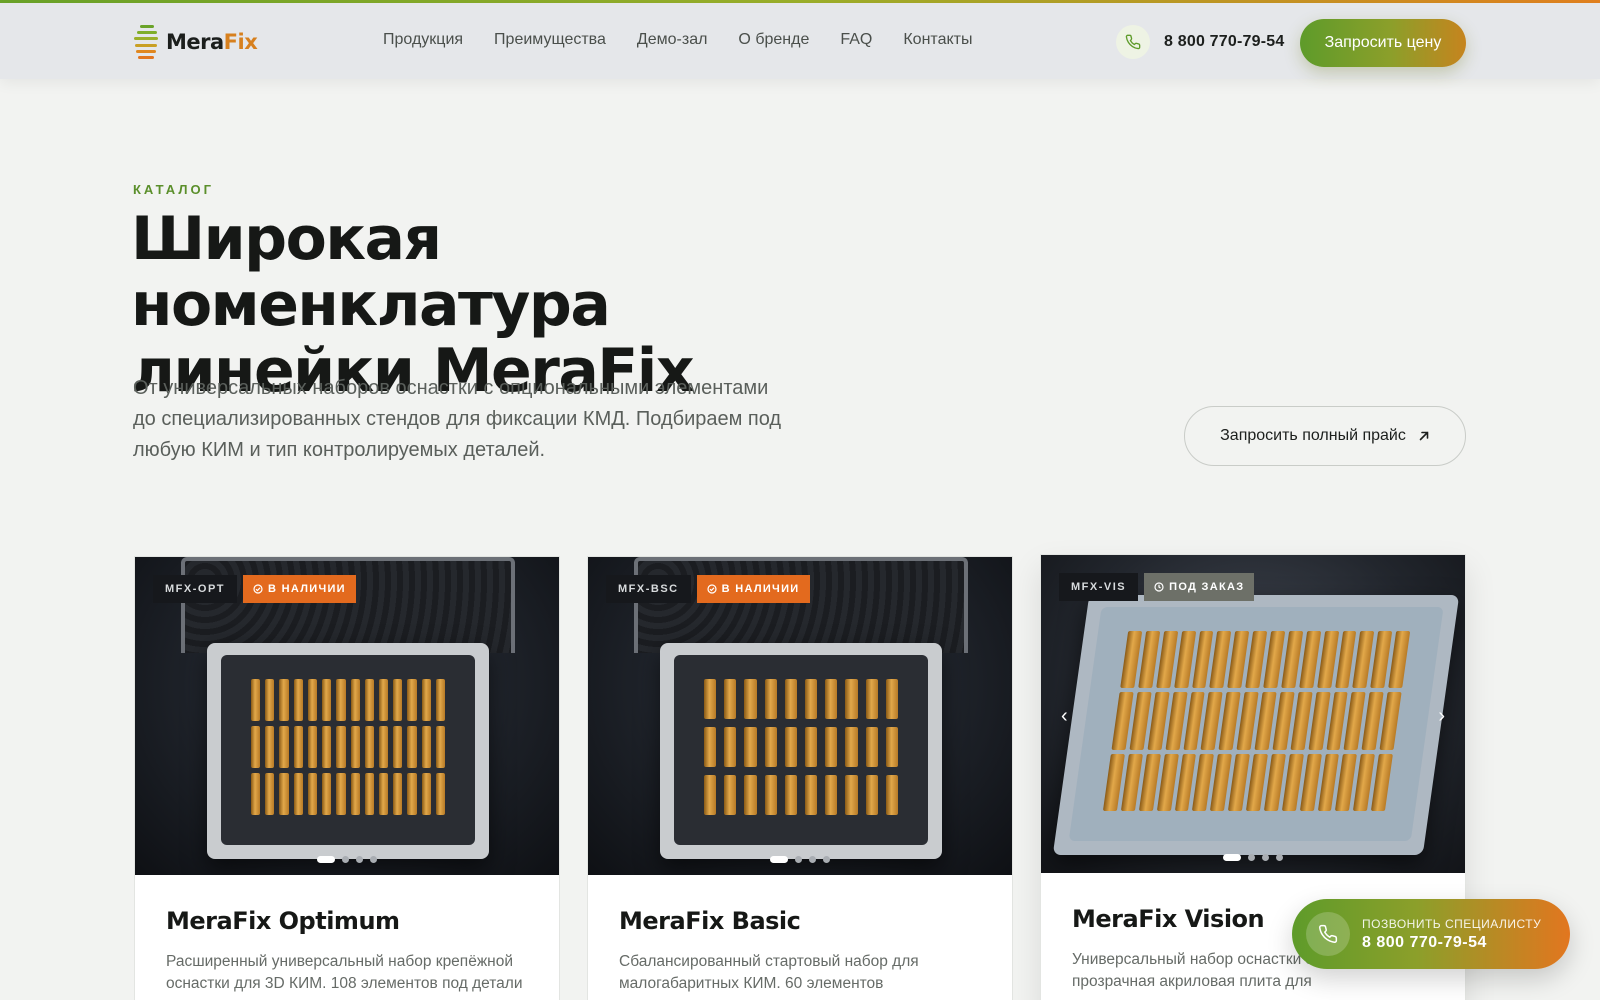 The height and width of the screenshot is (1000, 1600). I want to click on badges: MFX-BSC В НАЛИЧИИ, so click(708, 589).